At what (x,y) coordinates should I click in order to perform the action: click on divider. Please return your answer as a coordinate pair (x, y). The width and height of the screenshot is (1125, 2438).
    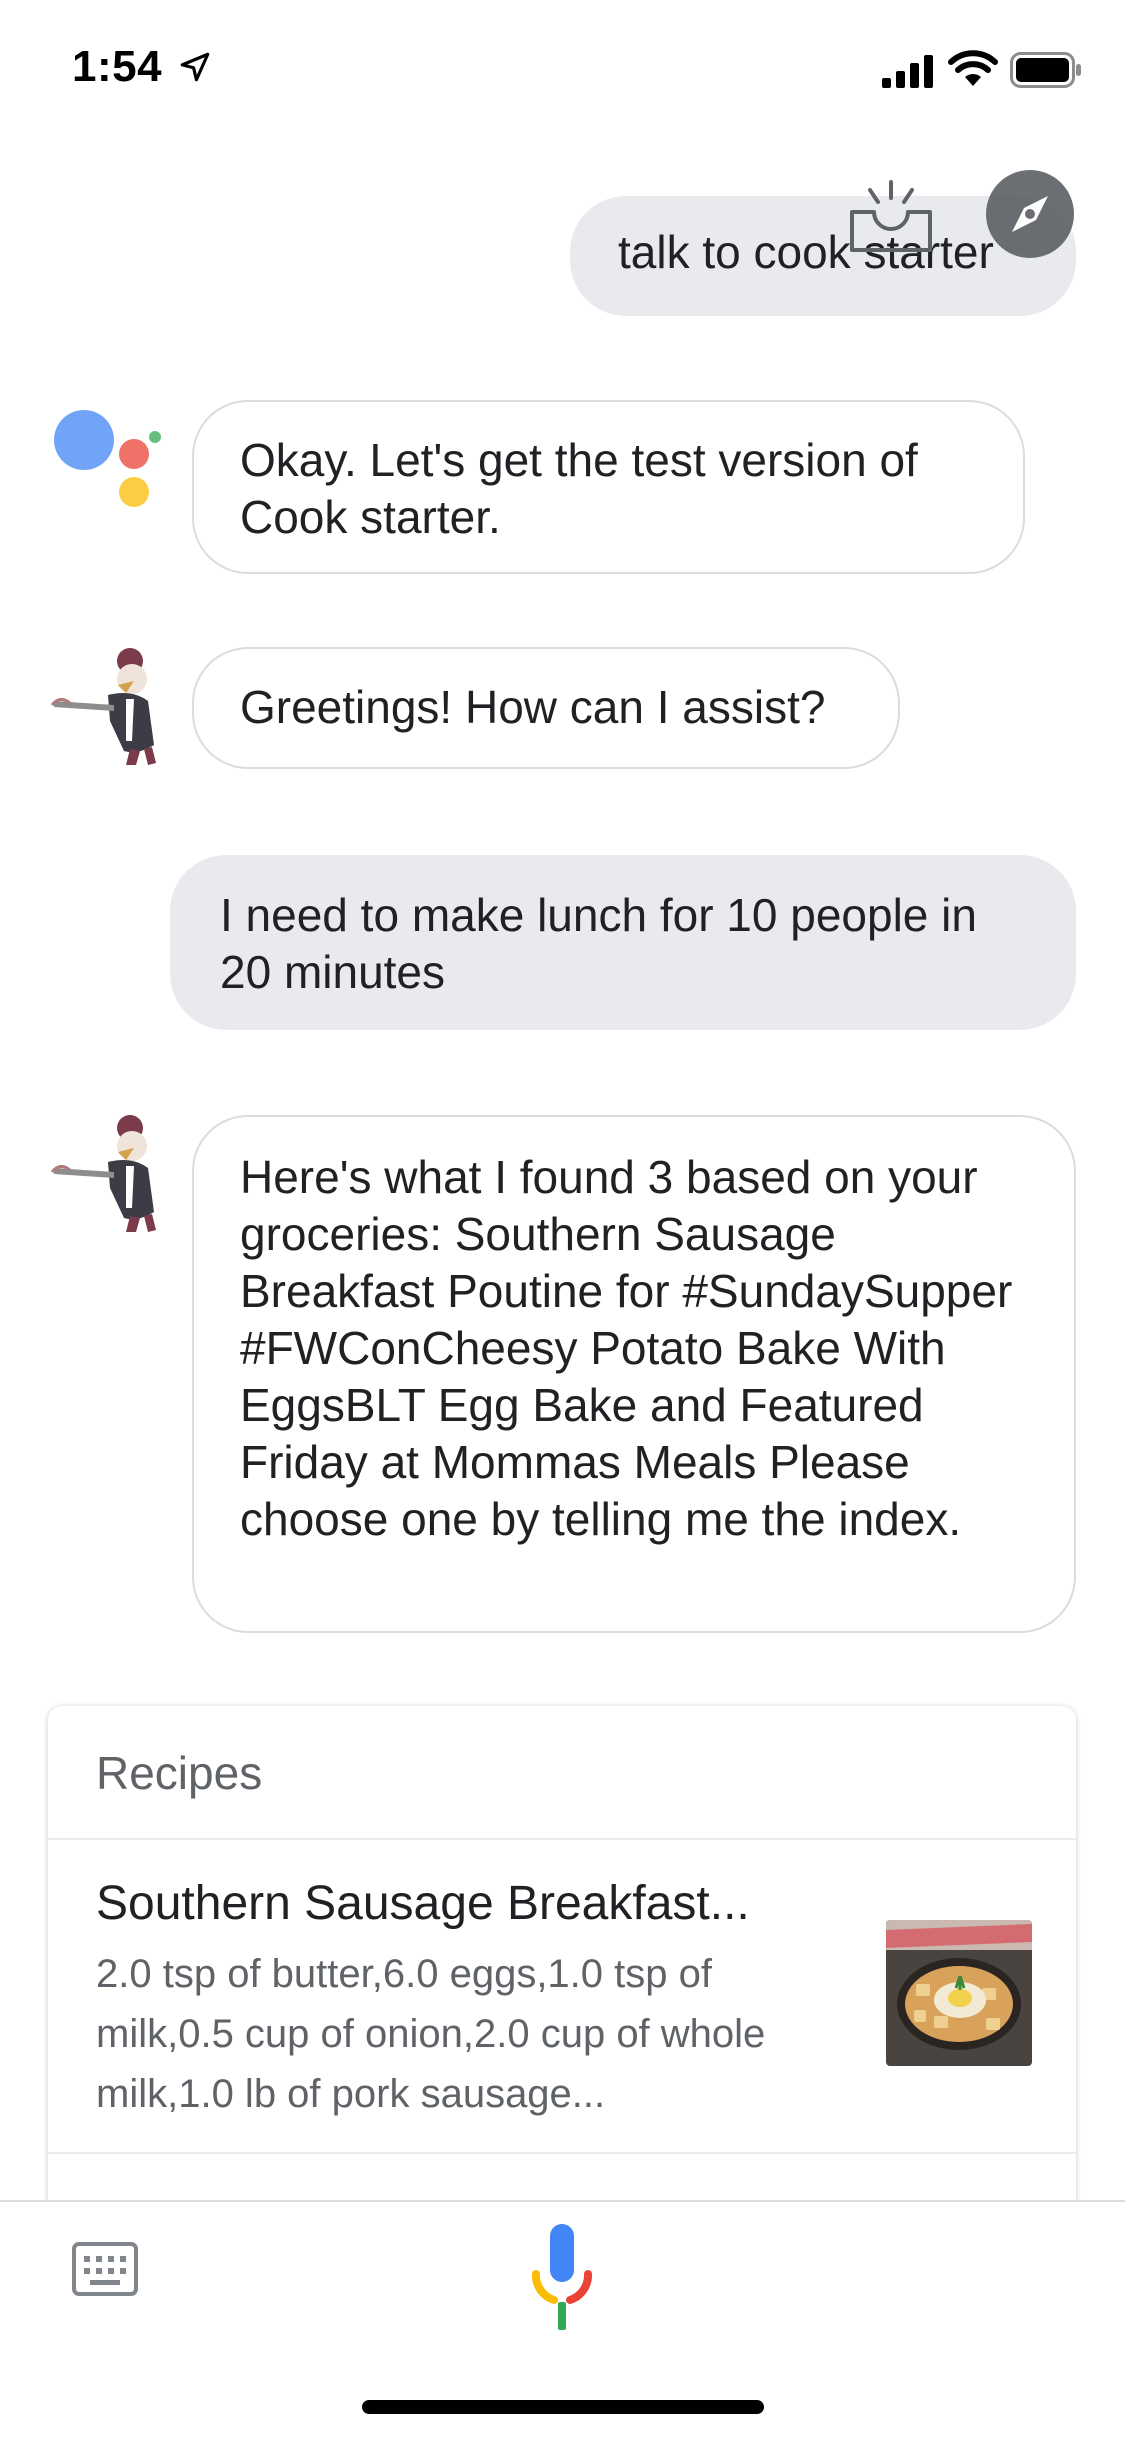
    Looking at the image, I should click on (562, 2153).